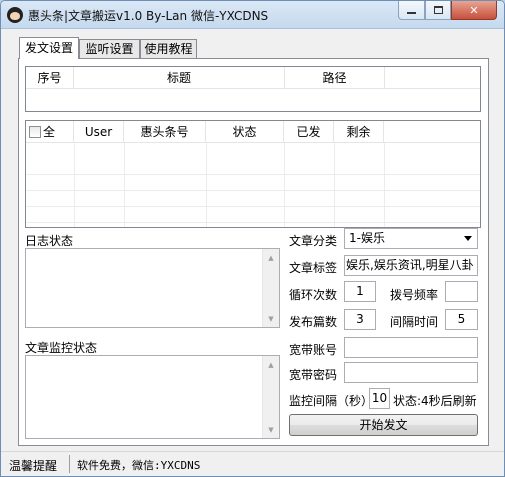  I want to click on articles-table: 序号 标题 路径, so click(253, 89).